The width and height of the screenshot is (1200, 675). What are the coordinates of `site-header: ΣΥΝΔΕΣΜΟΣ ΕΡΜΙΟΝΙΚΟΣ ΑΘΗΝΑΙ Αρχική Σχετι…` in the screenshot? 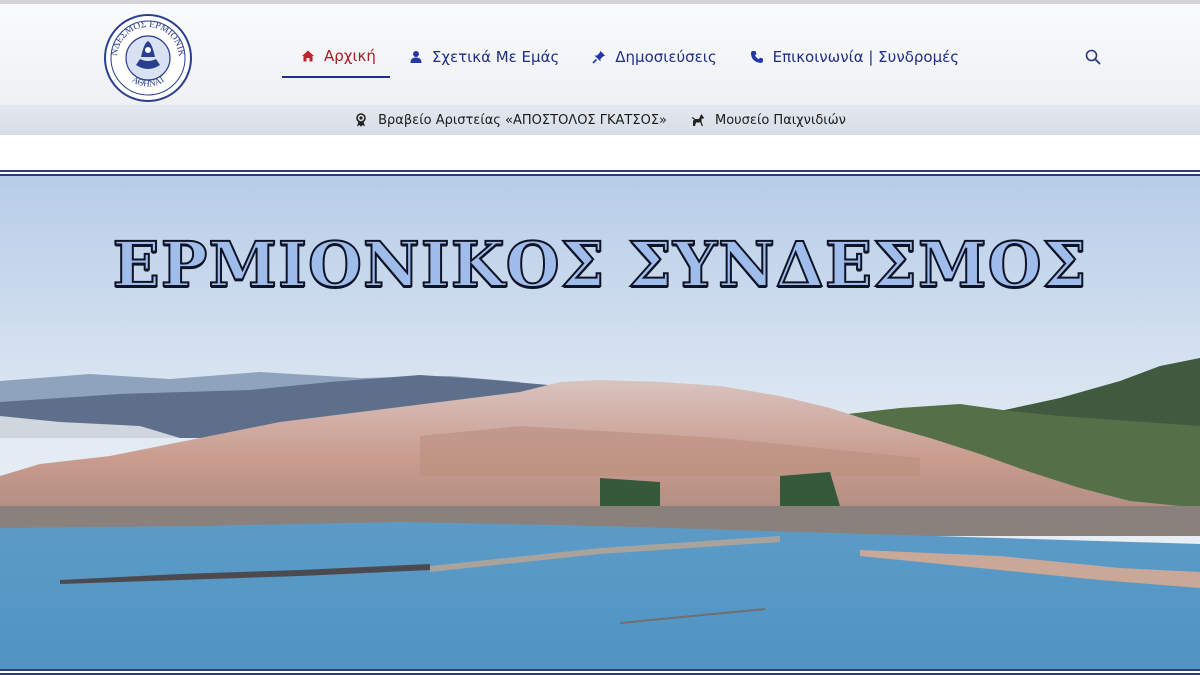 It's located at (600, 54).